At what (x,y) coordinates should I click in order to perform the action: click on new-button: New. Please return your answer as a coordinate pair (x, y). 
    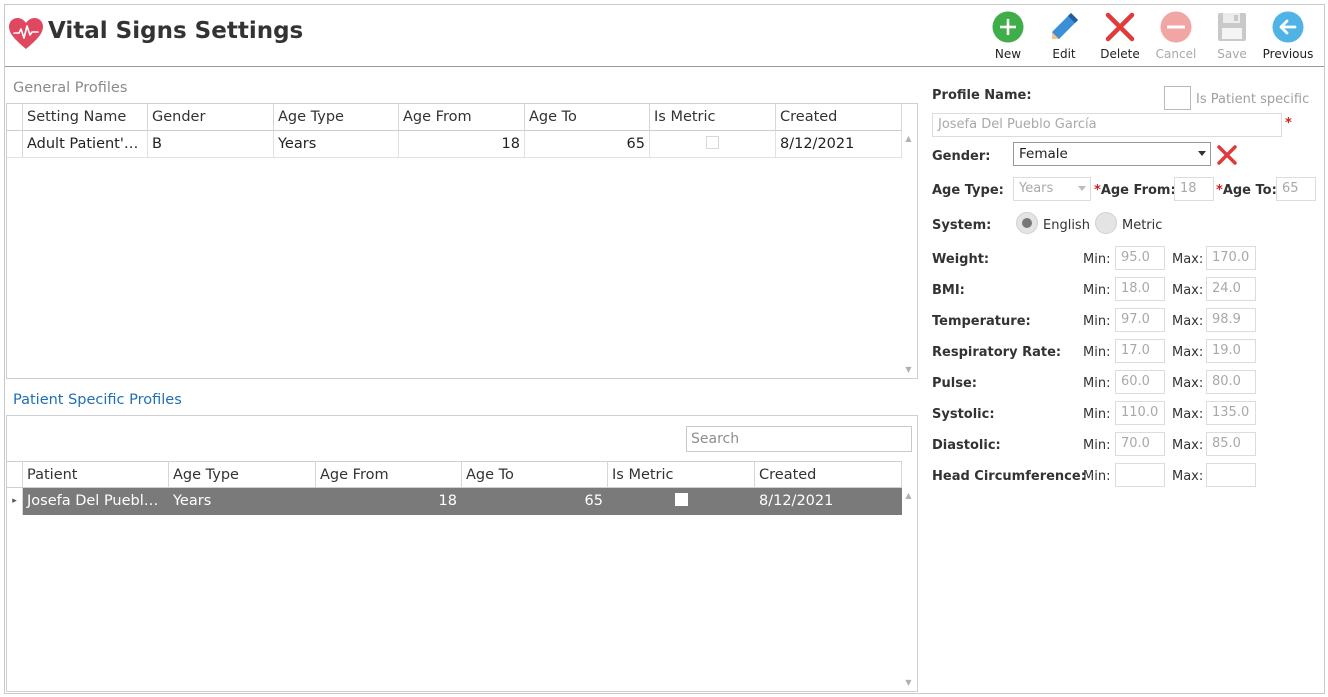
    Looking at the image, I should click on (1008, 36).